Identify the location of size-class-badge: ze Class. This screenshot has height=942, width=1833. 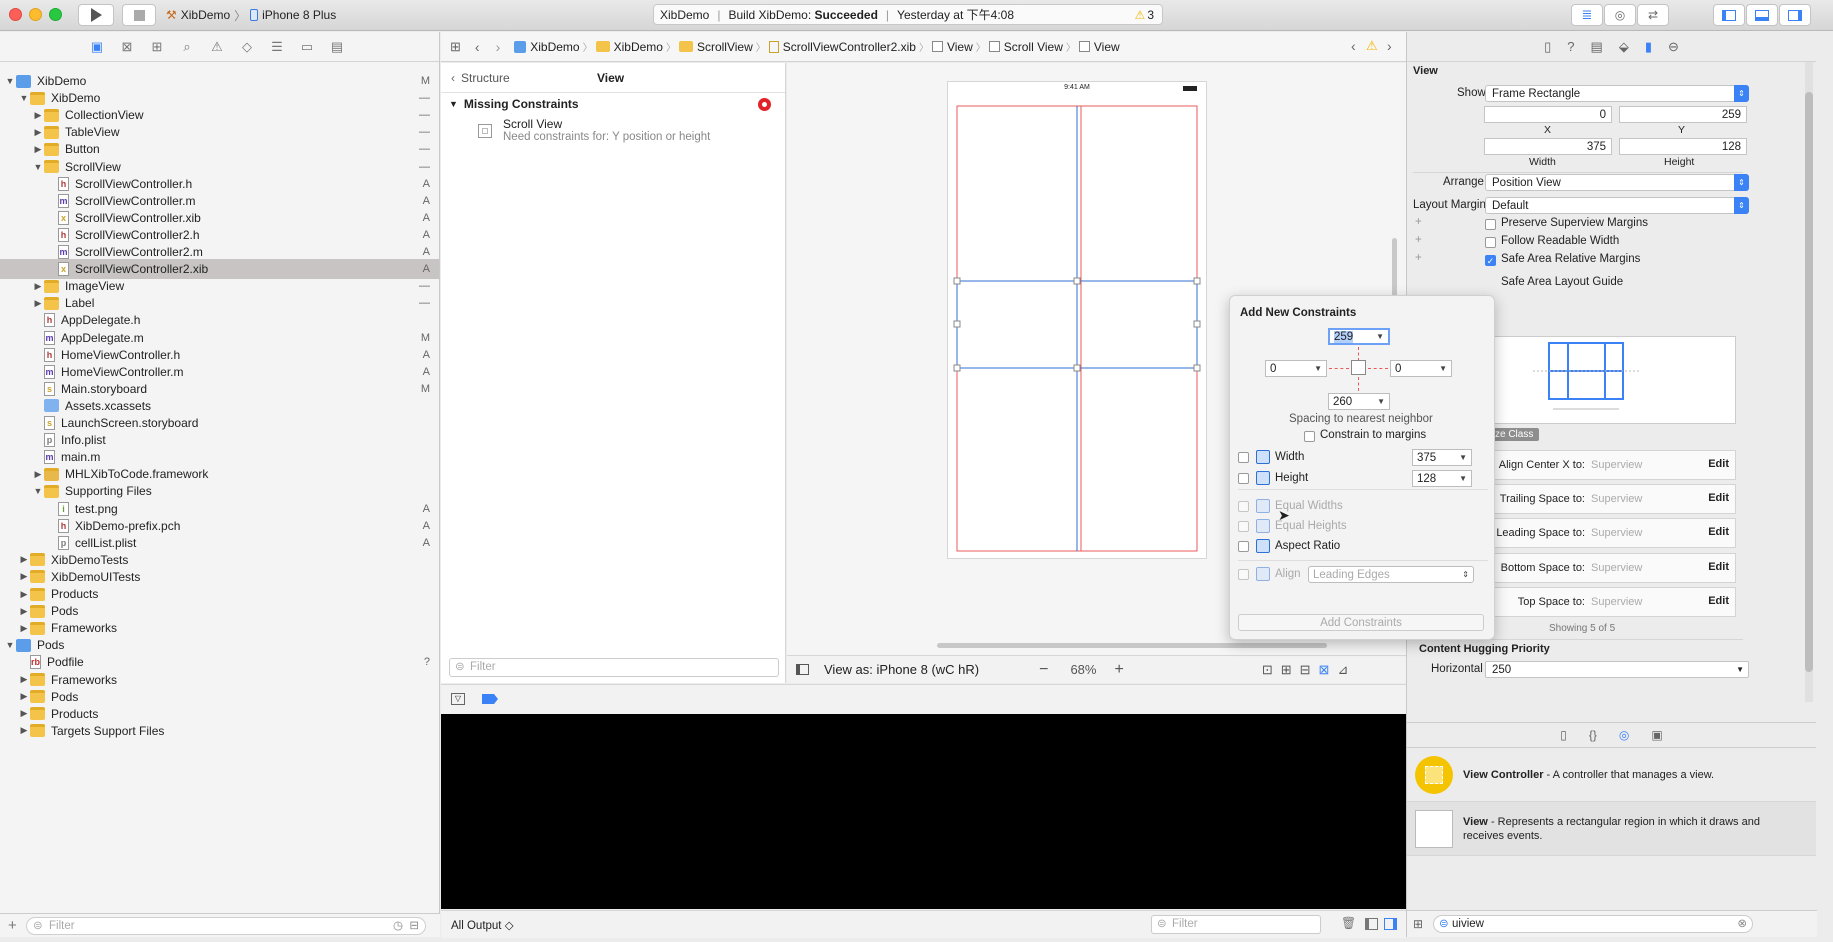
(1514, 434).